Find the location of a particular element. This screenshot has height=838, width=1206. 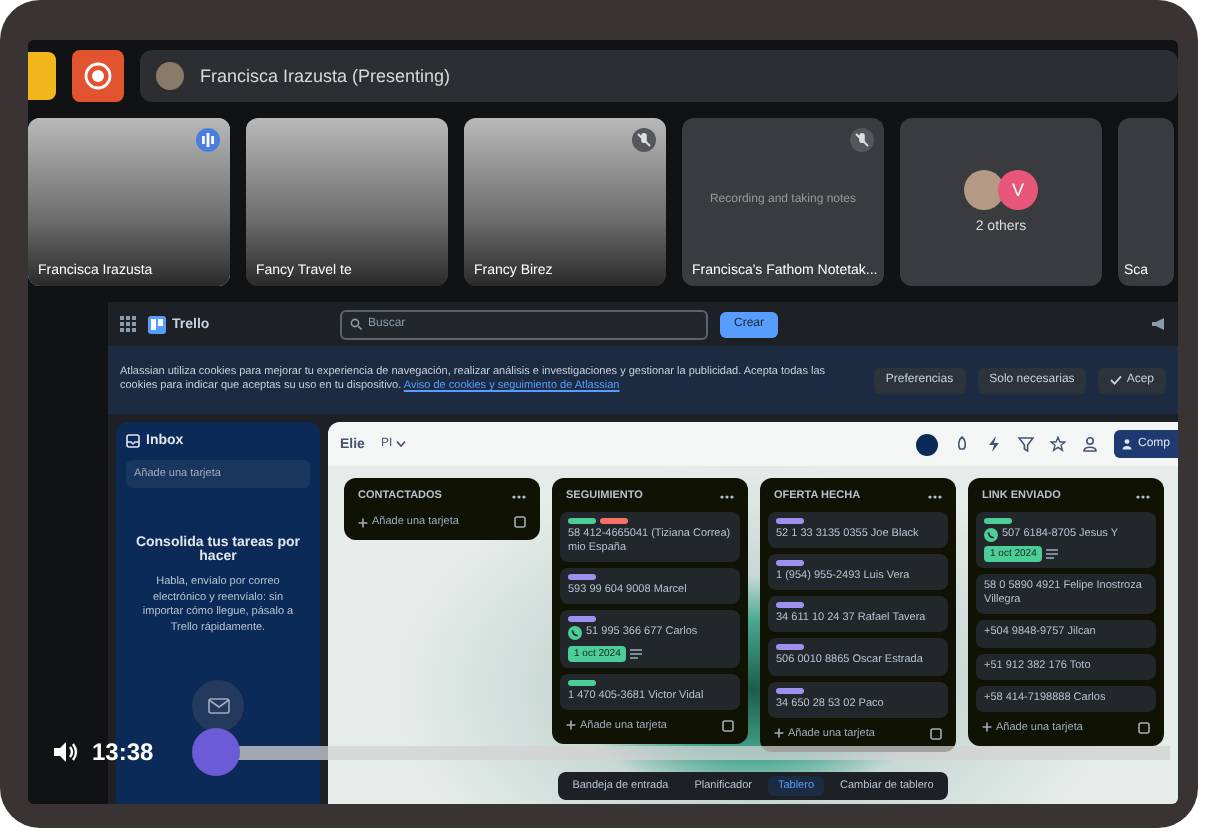

people-icon is located at coordinates (1089, 444).